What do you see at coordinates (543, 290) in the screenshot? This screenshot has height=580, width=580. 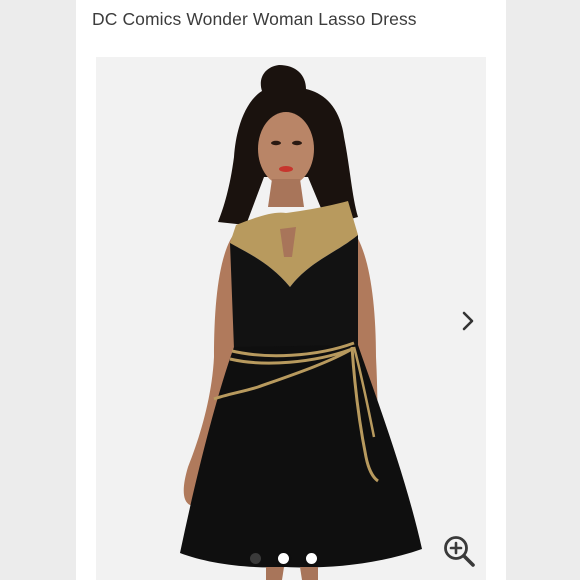 I see `right-margin` at bounding box center [543, 290].